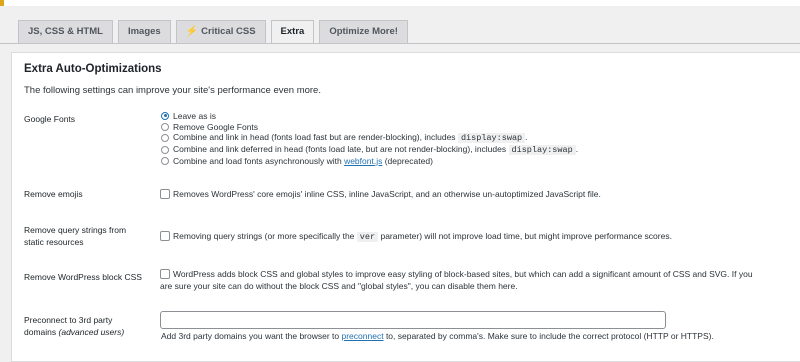  What do you see at coordinates (165, 194) in the screenshot?
I see `remove-emojis-checkbox` at bounding box center [165, 194].